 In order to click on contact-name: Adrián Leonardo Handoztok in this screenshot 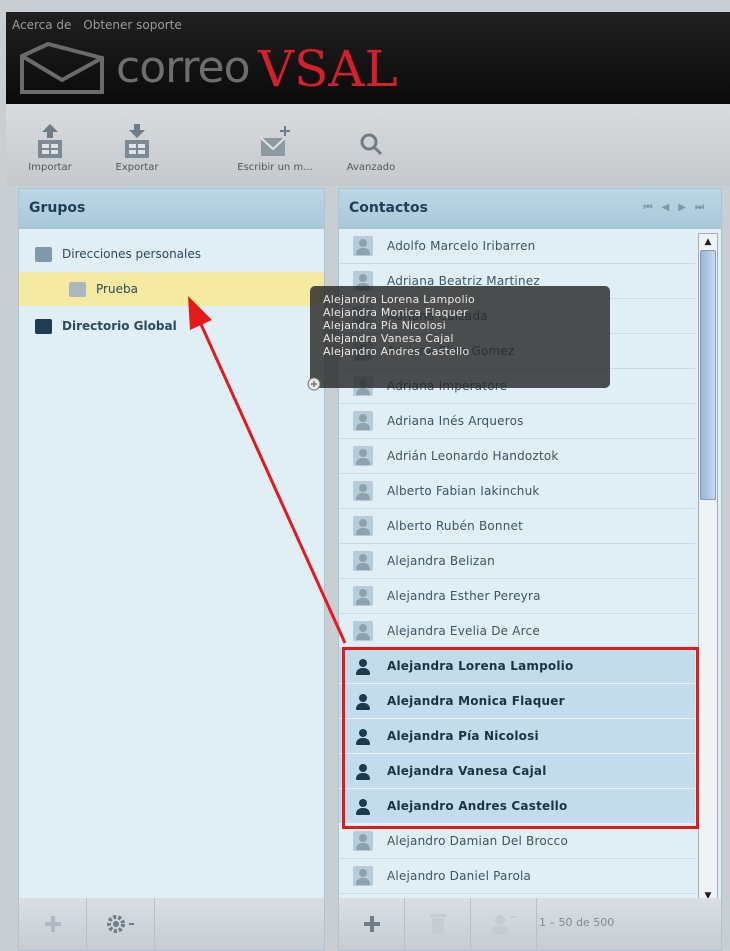, I will do `click(473, 456)`.